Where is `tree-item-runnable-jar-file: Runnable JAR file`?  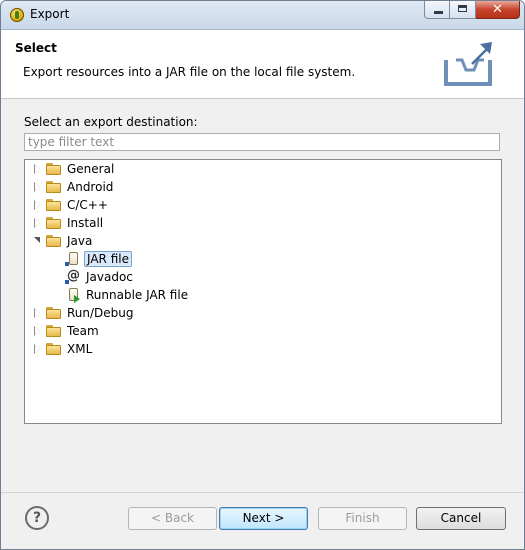
tree-item-runnable-jar-file: Runnable JAR file is located at coordinates (127, 295).